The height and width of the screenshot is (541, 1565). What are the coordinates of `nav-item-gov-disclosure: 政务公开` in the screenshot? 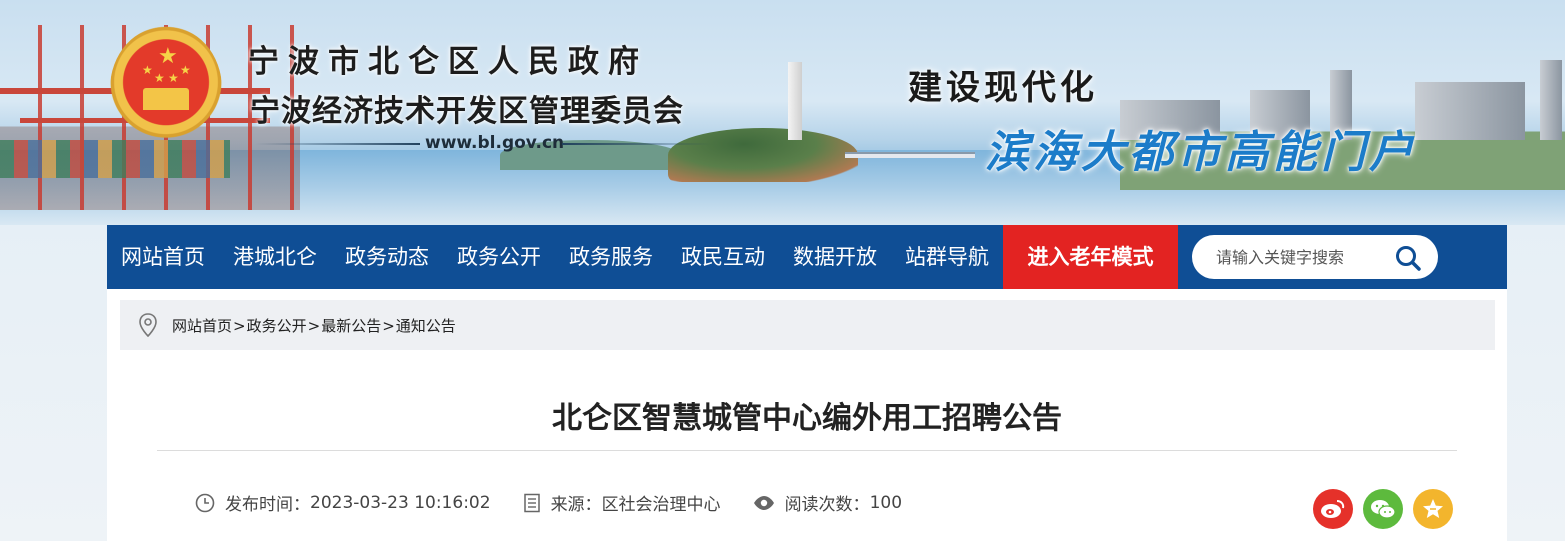 It's located at (499, 257).